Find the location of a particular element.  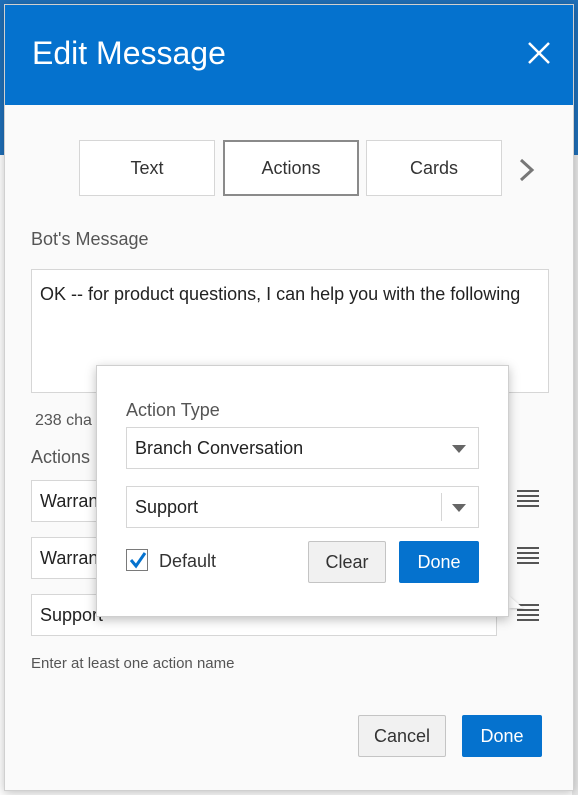

default-checkbox is located at coordinates (137, 560).